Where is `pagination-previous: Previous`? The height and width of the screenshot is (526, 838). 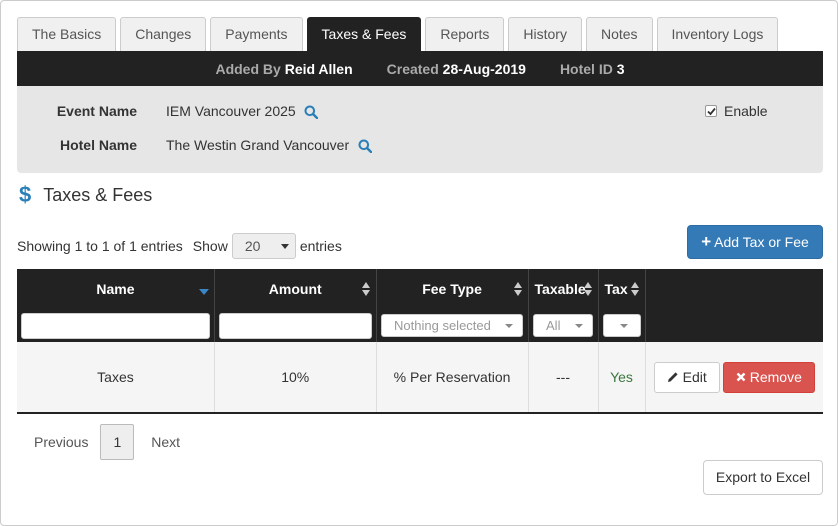 pagination-previous: Previous is located at coordinates (58, 442).